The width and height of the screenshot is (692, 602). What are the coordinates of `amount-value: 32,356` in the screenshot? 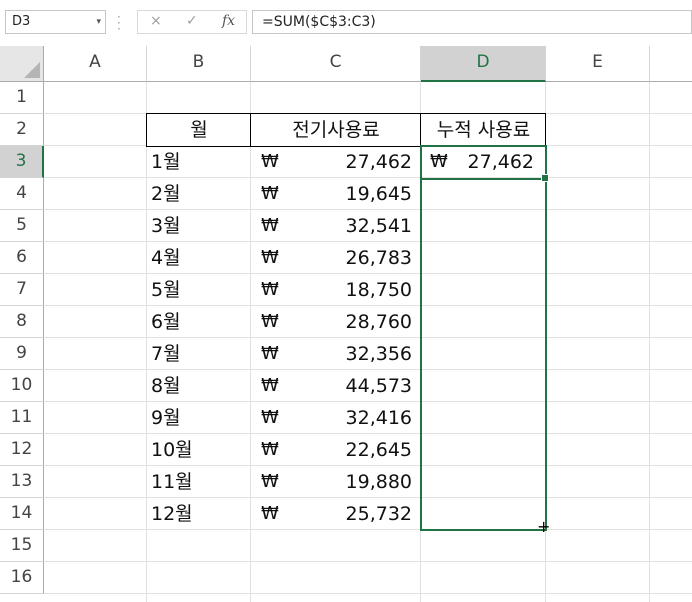 It's located at (378, 354).